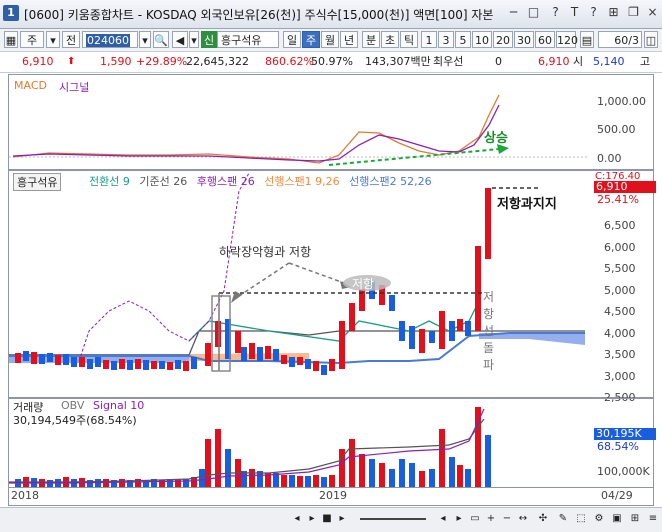 The image size is (662, 532). What do you see at coordinates (620, 39) in the screenshot?
I see `count-input: 60/3` at bounding box center [620, 39].